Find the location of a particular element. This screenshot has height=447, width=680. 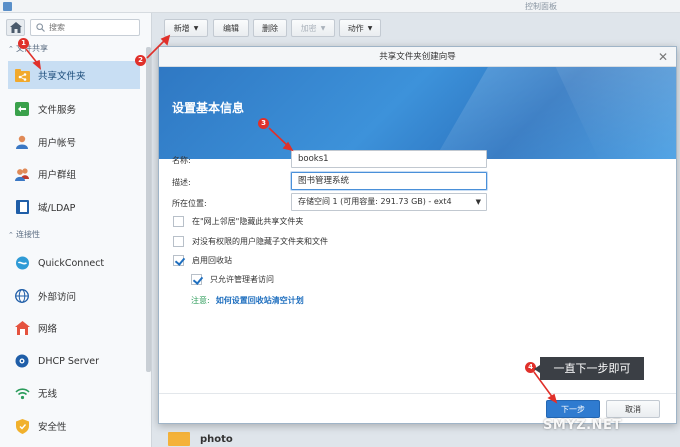

name-field: books1 is located at coordinates (389, 159).